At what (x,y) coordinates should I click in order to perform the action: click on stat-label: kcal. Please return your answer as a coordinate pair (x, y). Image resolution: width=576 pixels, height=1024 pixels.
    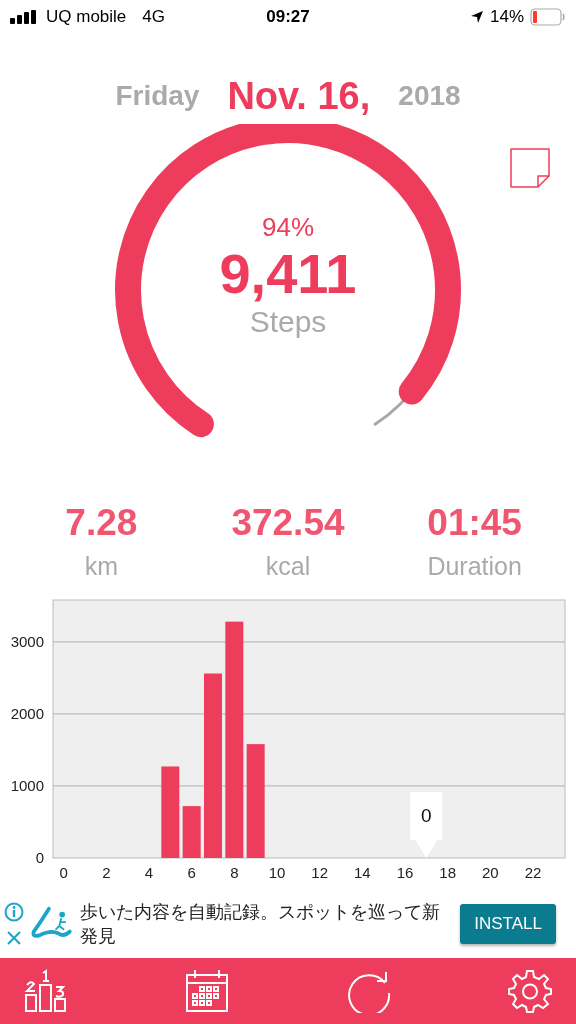
    Looking at the image, I should click on (288, 566).